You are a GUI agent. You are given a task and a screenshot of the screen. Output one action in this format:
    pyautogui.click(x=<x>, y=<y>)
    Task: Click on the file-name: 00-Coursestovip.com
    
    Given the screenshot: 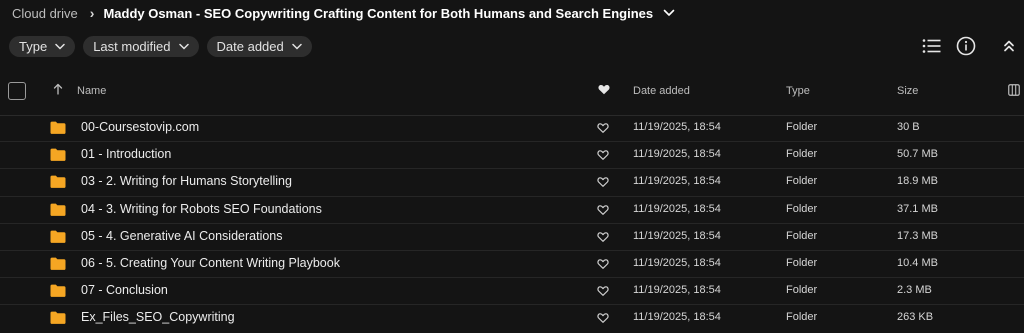 What is the action you would take?
    pyautogui.click(x=140, y=127)
    